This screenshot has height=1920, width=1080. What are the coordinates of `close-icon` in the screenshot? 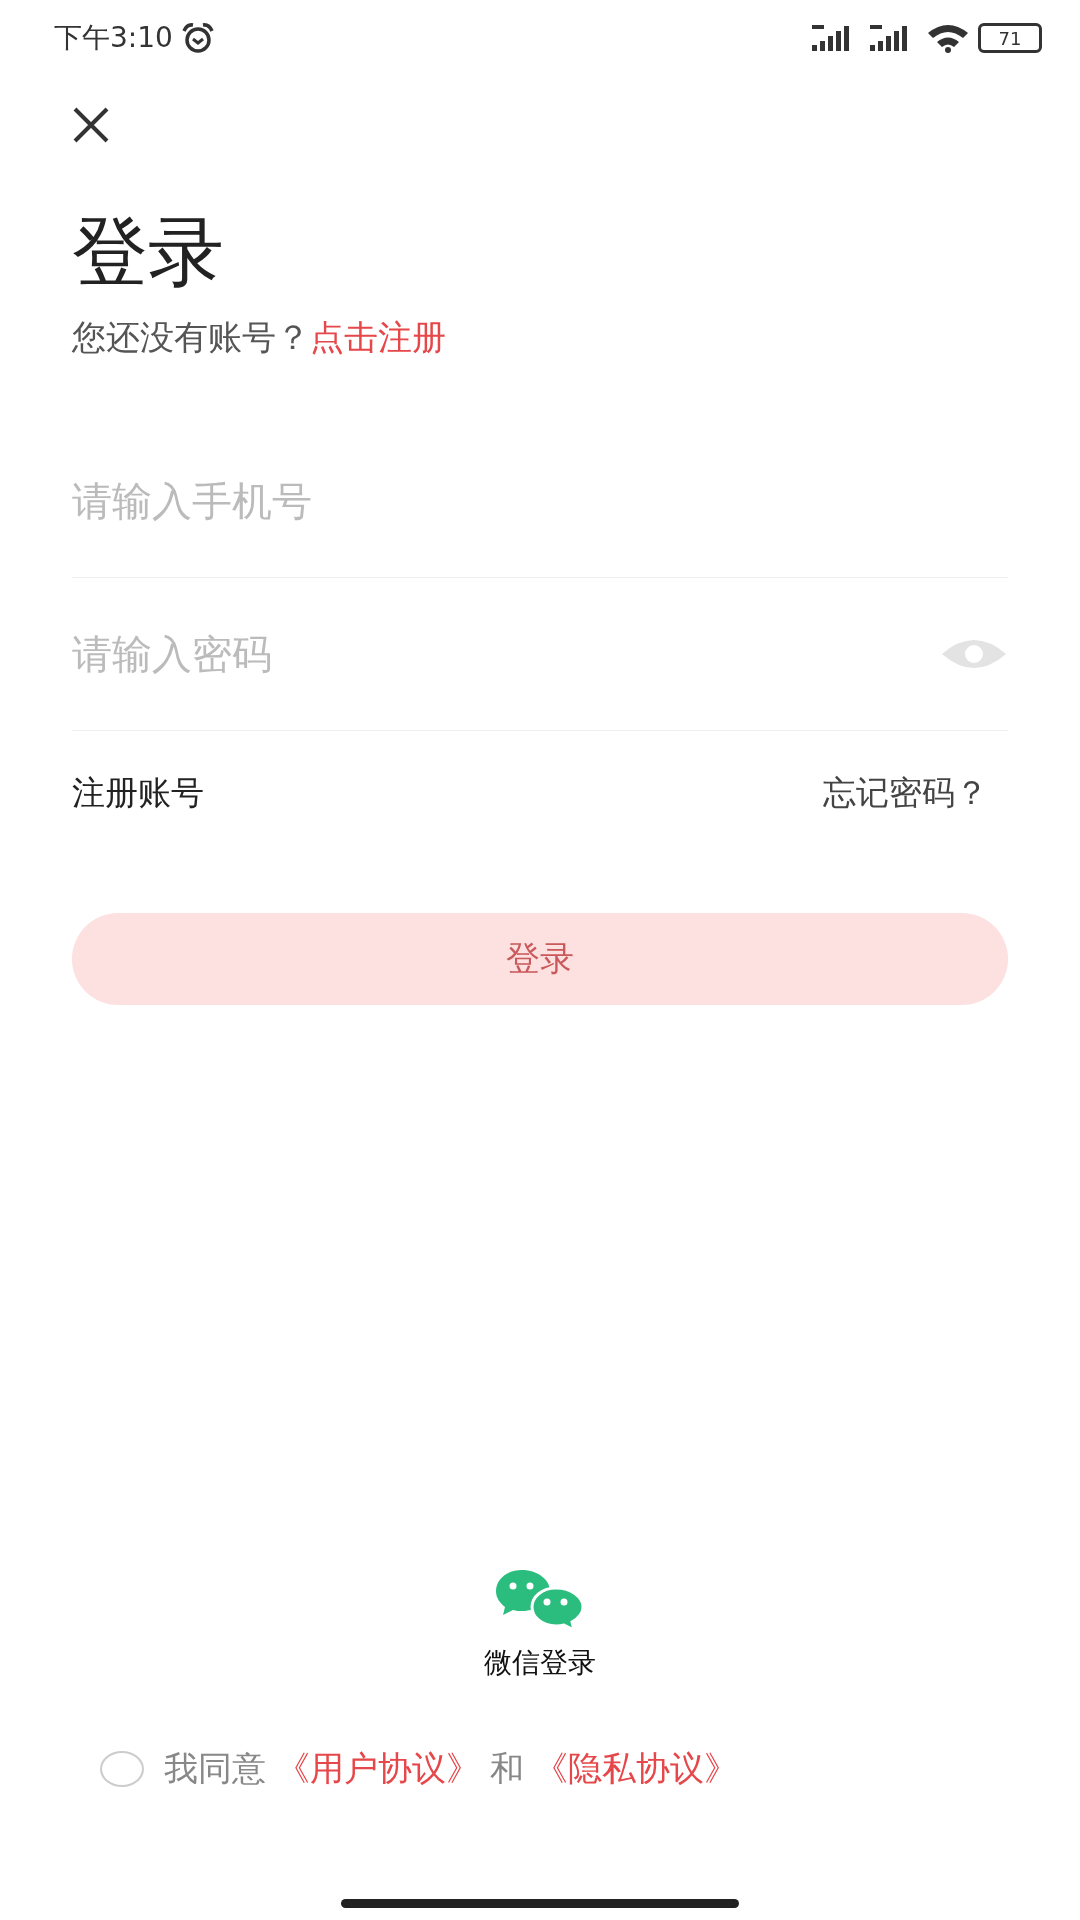 It's located at (91, 125).